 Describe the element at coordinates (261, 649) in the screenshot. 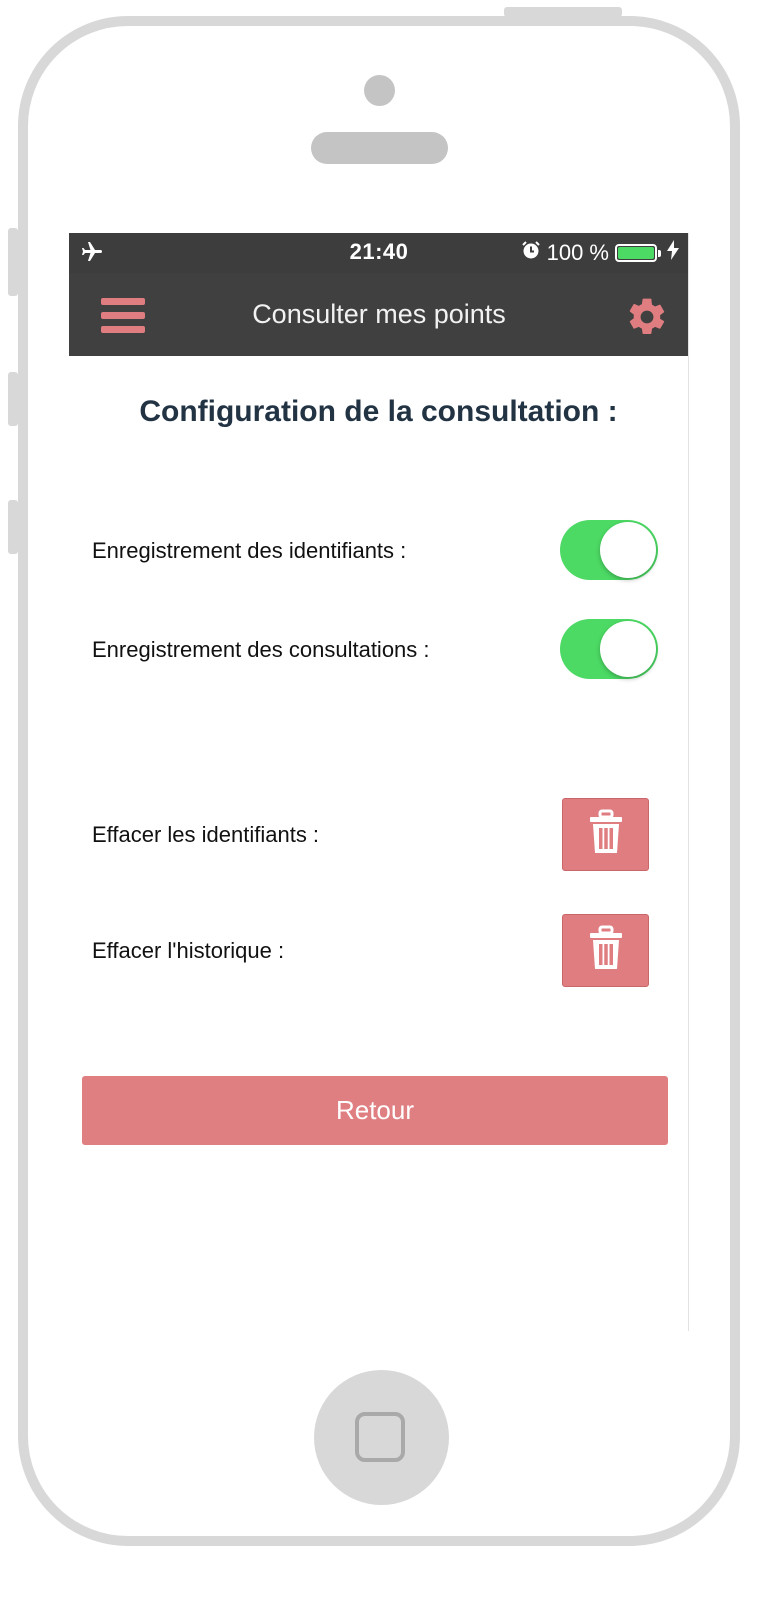

I see `toggle-label-consultations: Enregistrement des consultations :` at that location.